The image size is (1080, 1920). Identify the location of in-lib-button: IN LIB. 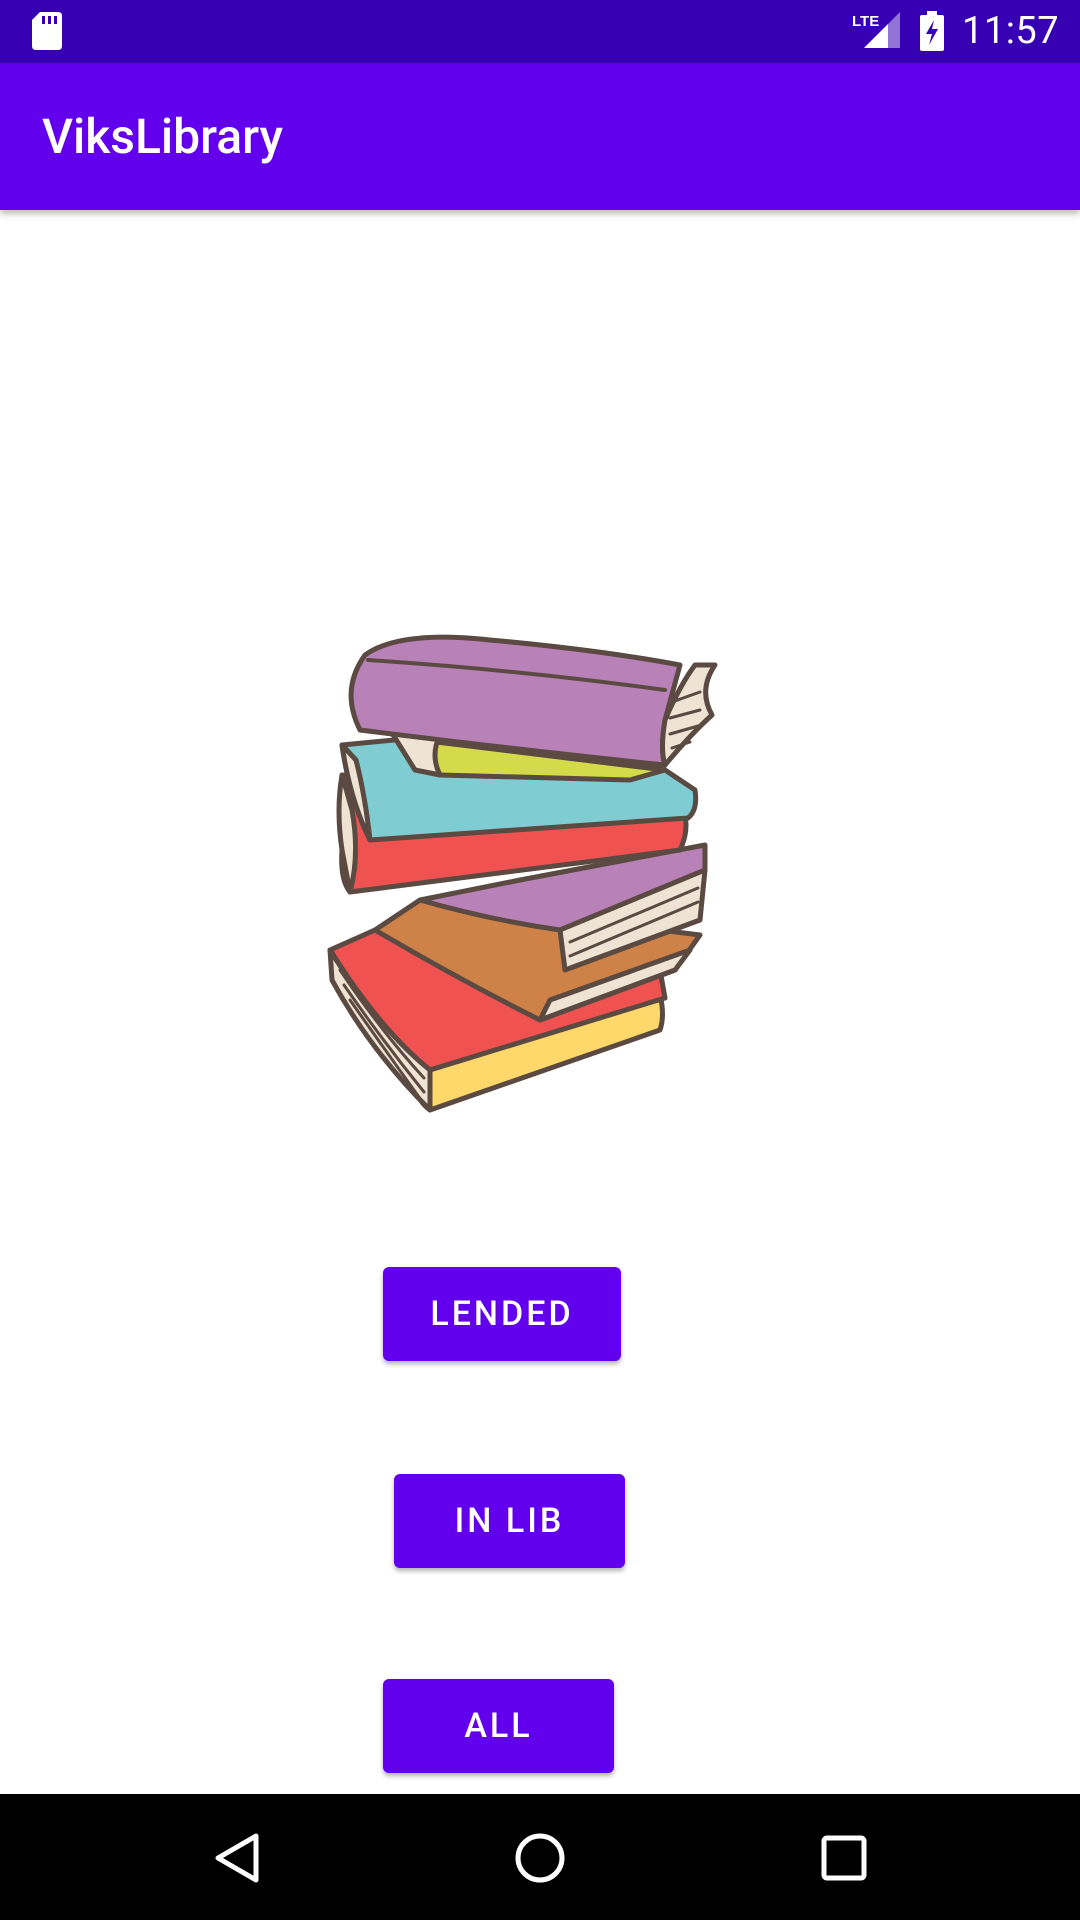
(509, 1521).